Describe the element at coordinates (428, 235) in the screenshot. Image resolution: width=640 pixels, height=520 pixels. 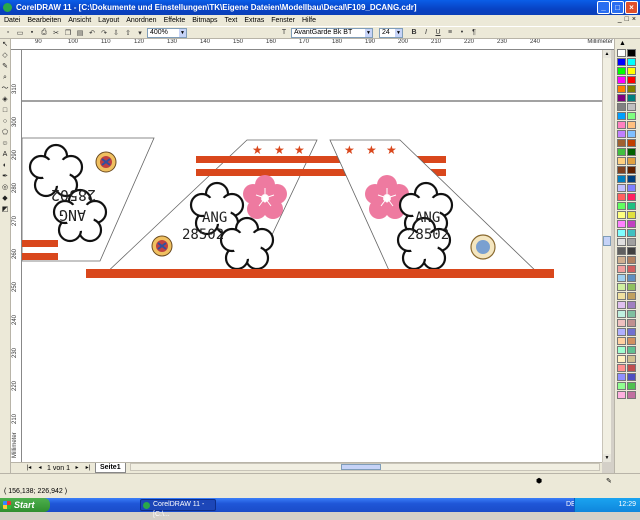
I see `decal-number-center-right: 28502` at that location.